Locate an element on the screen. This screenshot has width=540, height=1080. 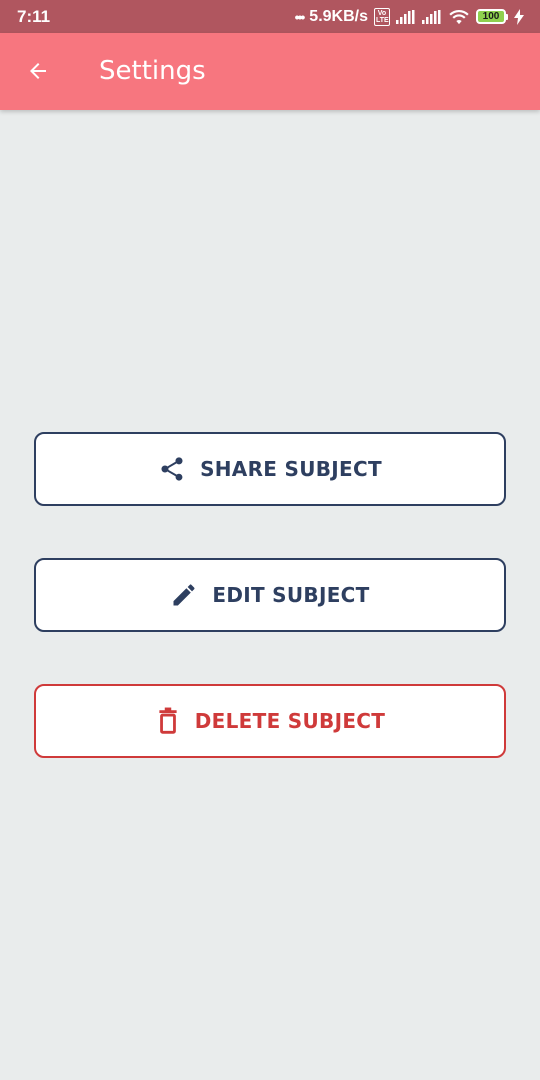
share-subject-button: SHARE SUBJECT is located at coordinates (270, 469).